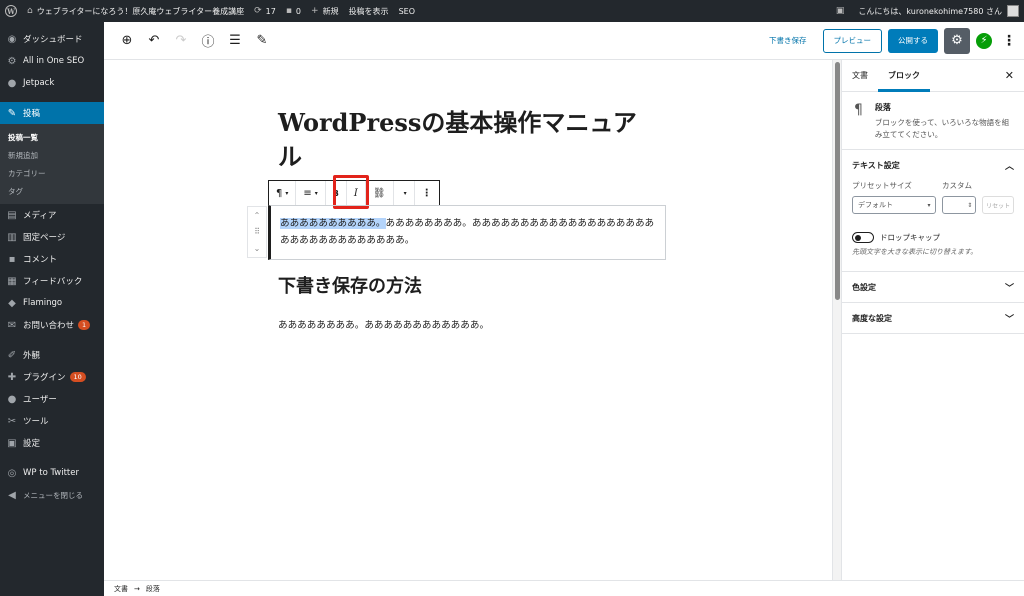 The height and width of the screenshot is (596, 1024). I want to click on link-button: ⛓, so click(380, 193).